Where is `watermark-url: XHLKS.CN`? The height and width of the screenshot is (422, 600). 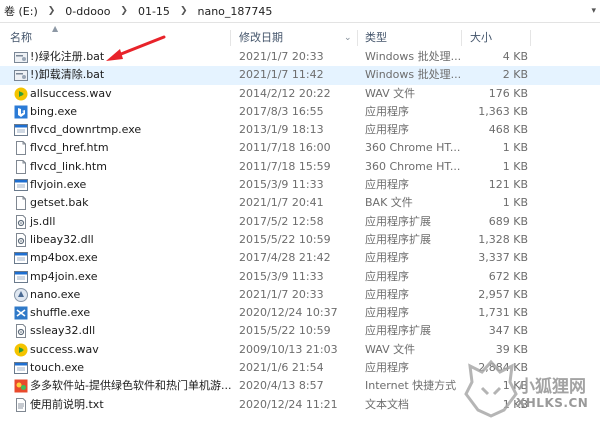
watermark-url: XHLKS.CN is located at coordinates (552, 403).